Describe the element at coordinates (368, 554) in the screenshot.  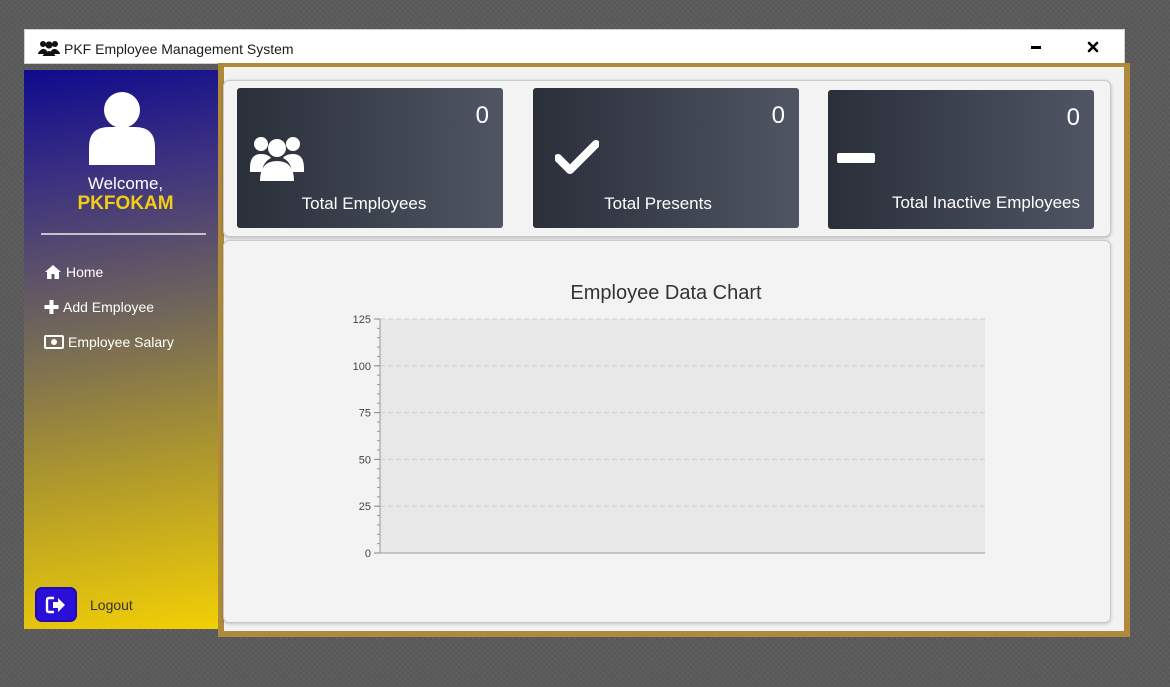
I see `y-tick-label: 0` at that location.